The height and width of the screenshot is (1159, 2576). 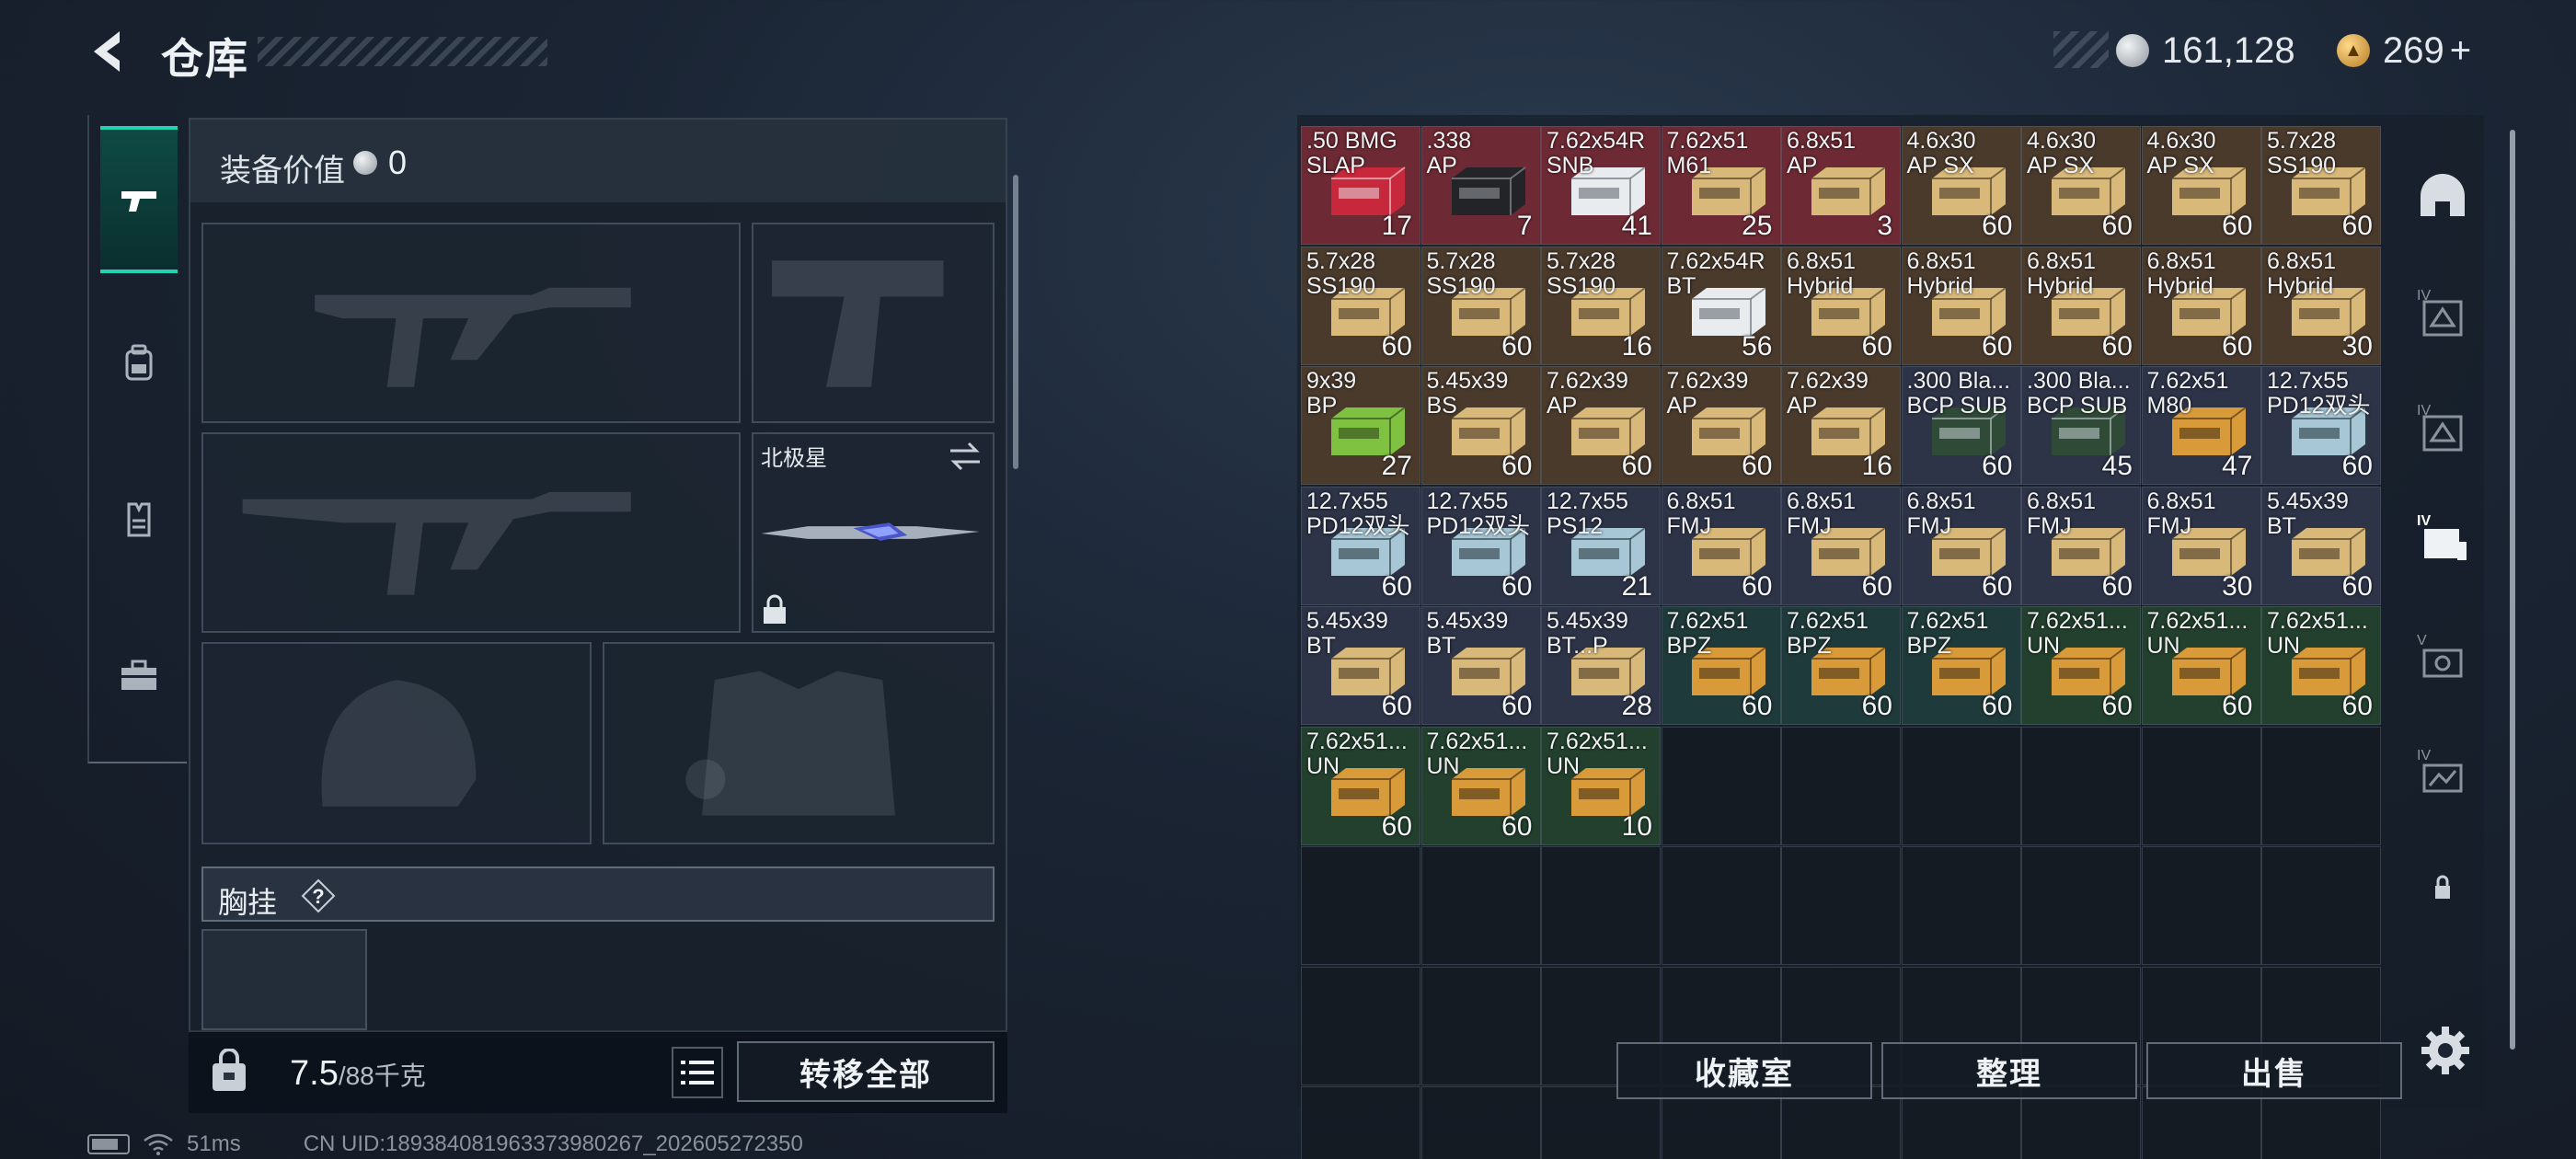 I want to click on helmet-slot, so click(x=396, y=743).